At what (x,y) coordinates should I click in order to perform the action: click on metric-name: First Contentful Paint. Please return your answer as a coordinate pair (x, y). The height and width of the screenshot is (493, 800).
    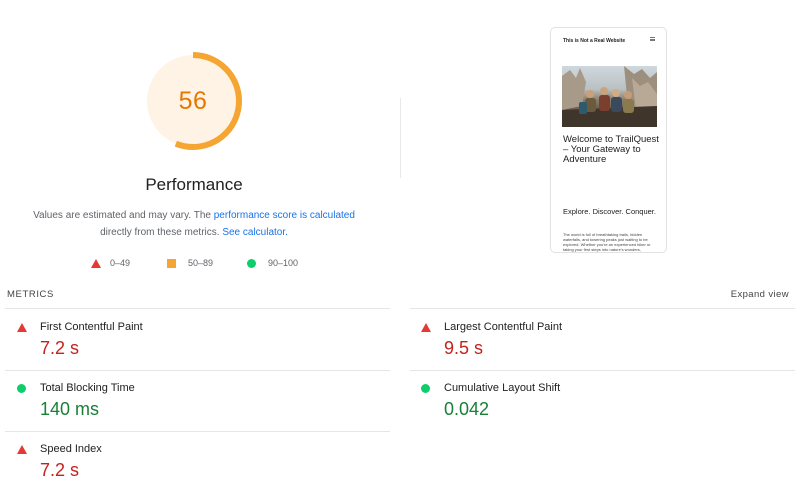
    Looking at the image, I should click on (91, 327).